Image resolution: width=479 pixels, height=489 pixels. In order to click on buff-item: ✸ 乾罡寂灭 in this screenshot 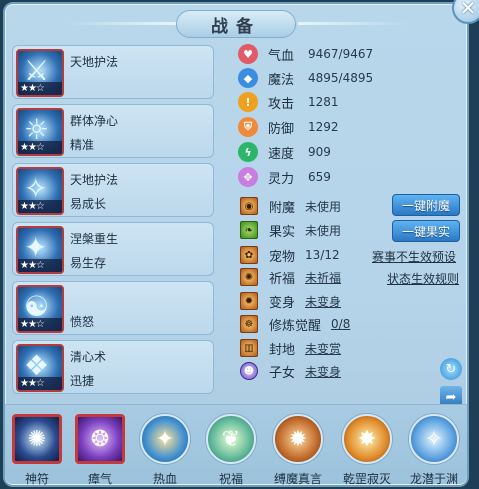, I will do `click(367, 450)`.